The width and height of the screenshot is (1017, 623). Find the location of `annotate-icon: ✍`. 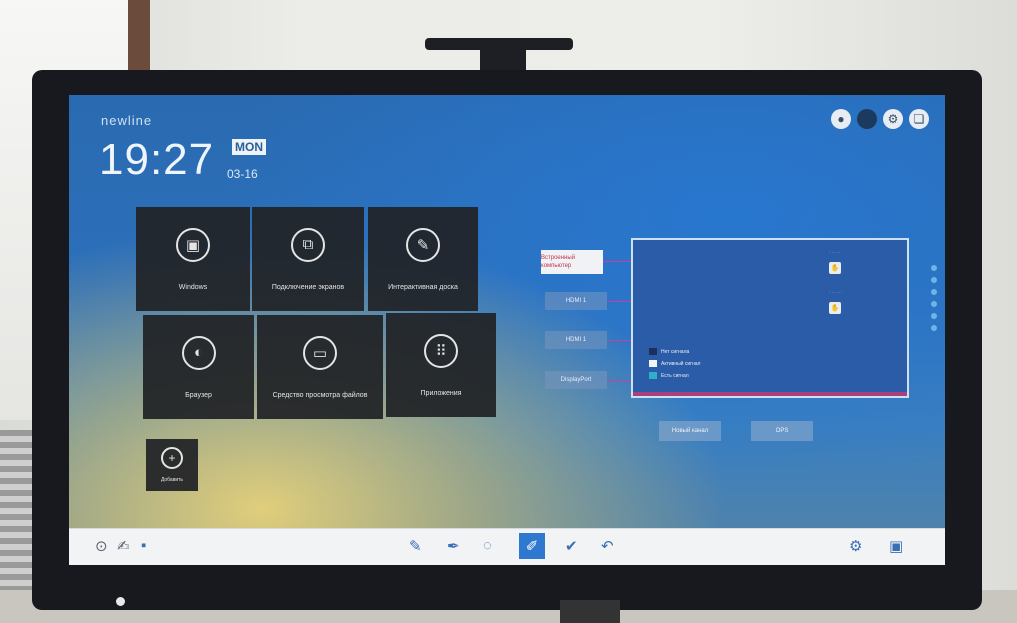

annotate-icon: ✍ is located at coordinates (123, 546).